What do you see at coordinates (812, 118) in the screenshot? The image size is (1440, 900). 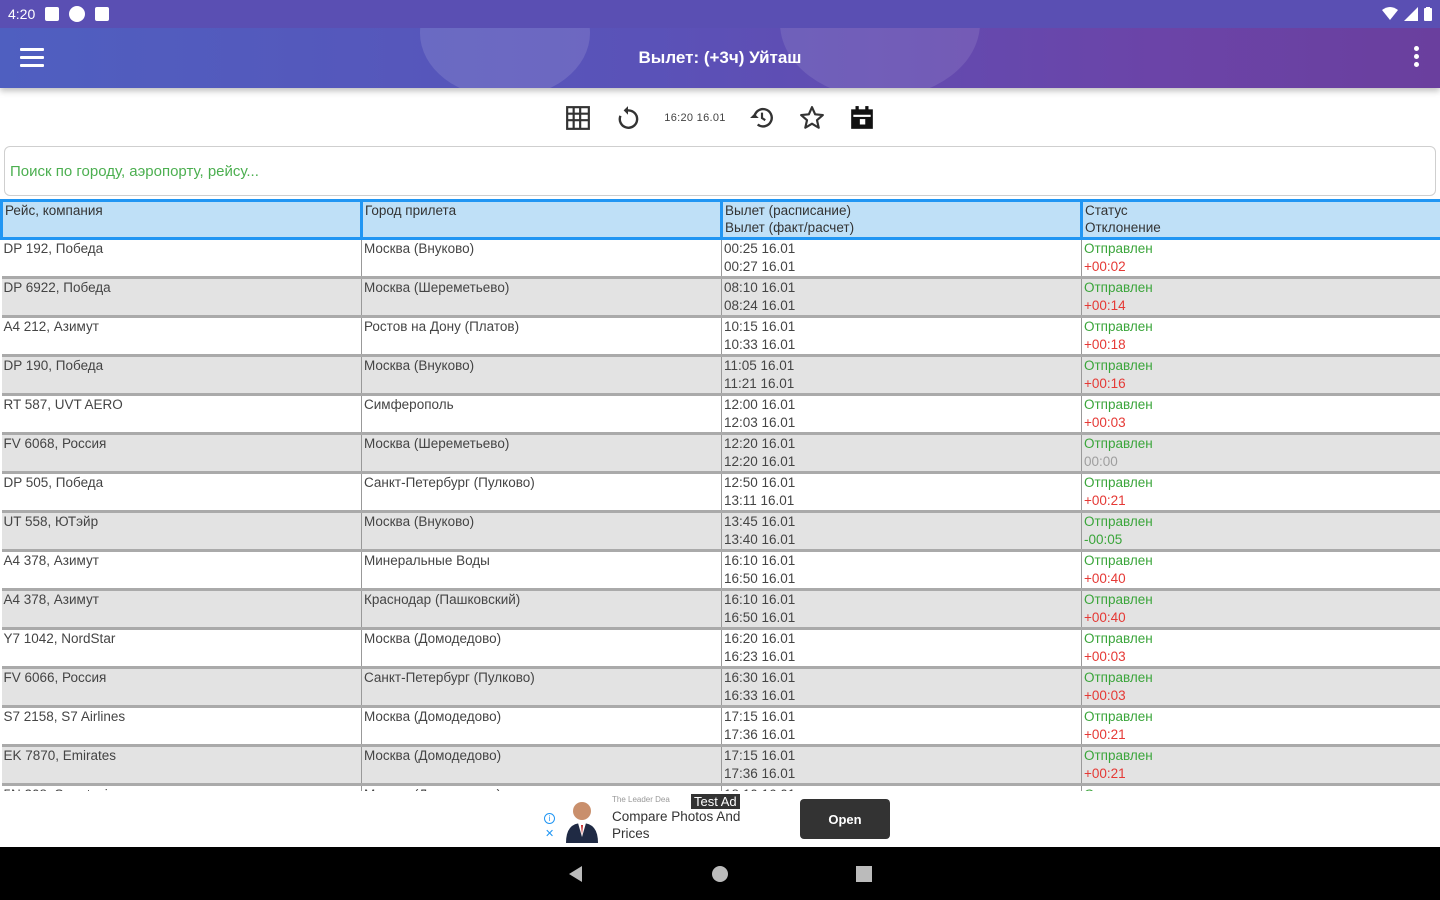 I see `star-icon` at bounding box center [812, 118].